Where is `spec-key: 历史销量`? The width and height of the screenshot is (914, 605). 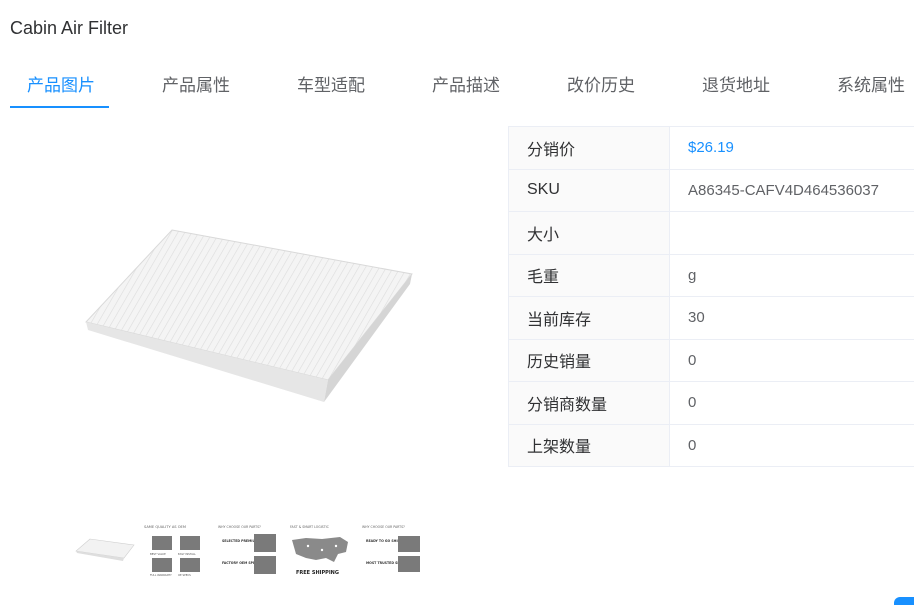 spec-key: 历史销量 is located at coordinates (589, 360).